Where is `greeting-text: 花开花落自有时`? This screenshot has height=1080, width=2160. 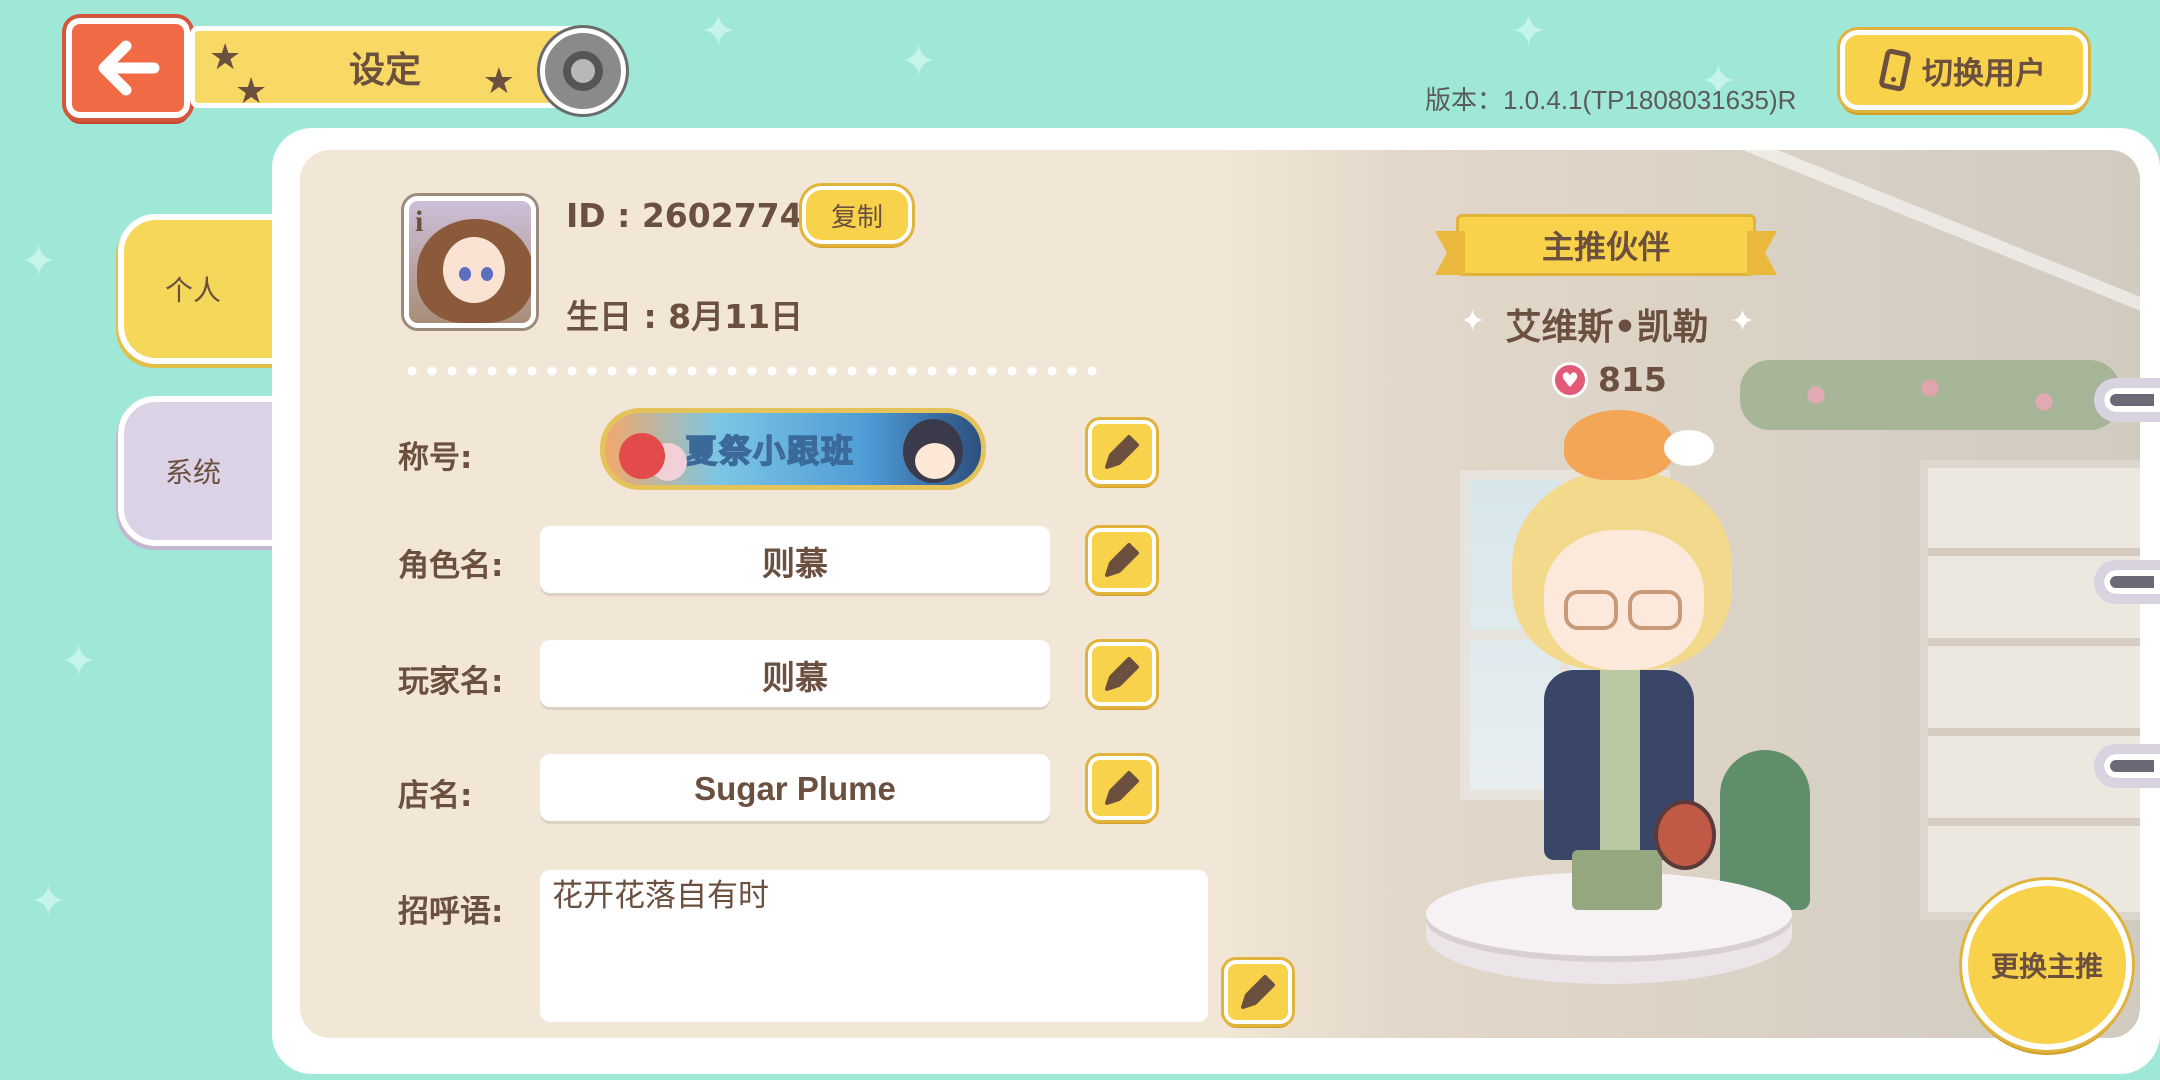
greeting-text: 花开花落自有时 is located at coordinates (660, 896).